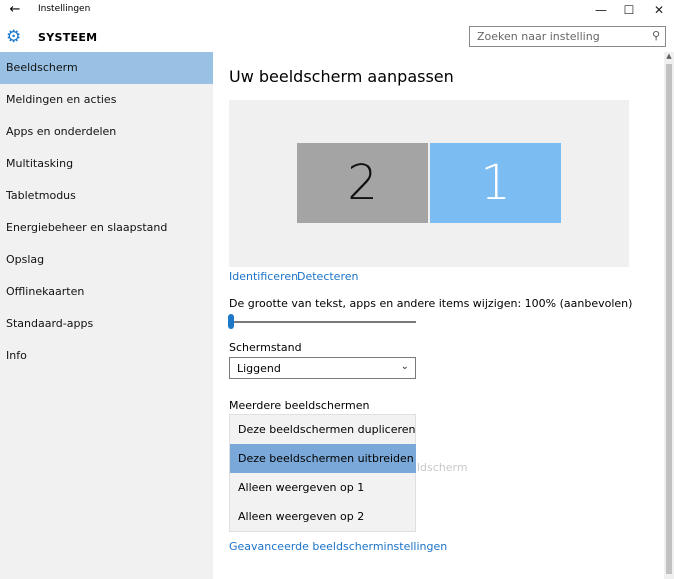 The height and width of the screenshot is (579, 674). I want to click on sidebar-item-standaard-apps: Standaard-apps, so click(106, 324).